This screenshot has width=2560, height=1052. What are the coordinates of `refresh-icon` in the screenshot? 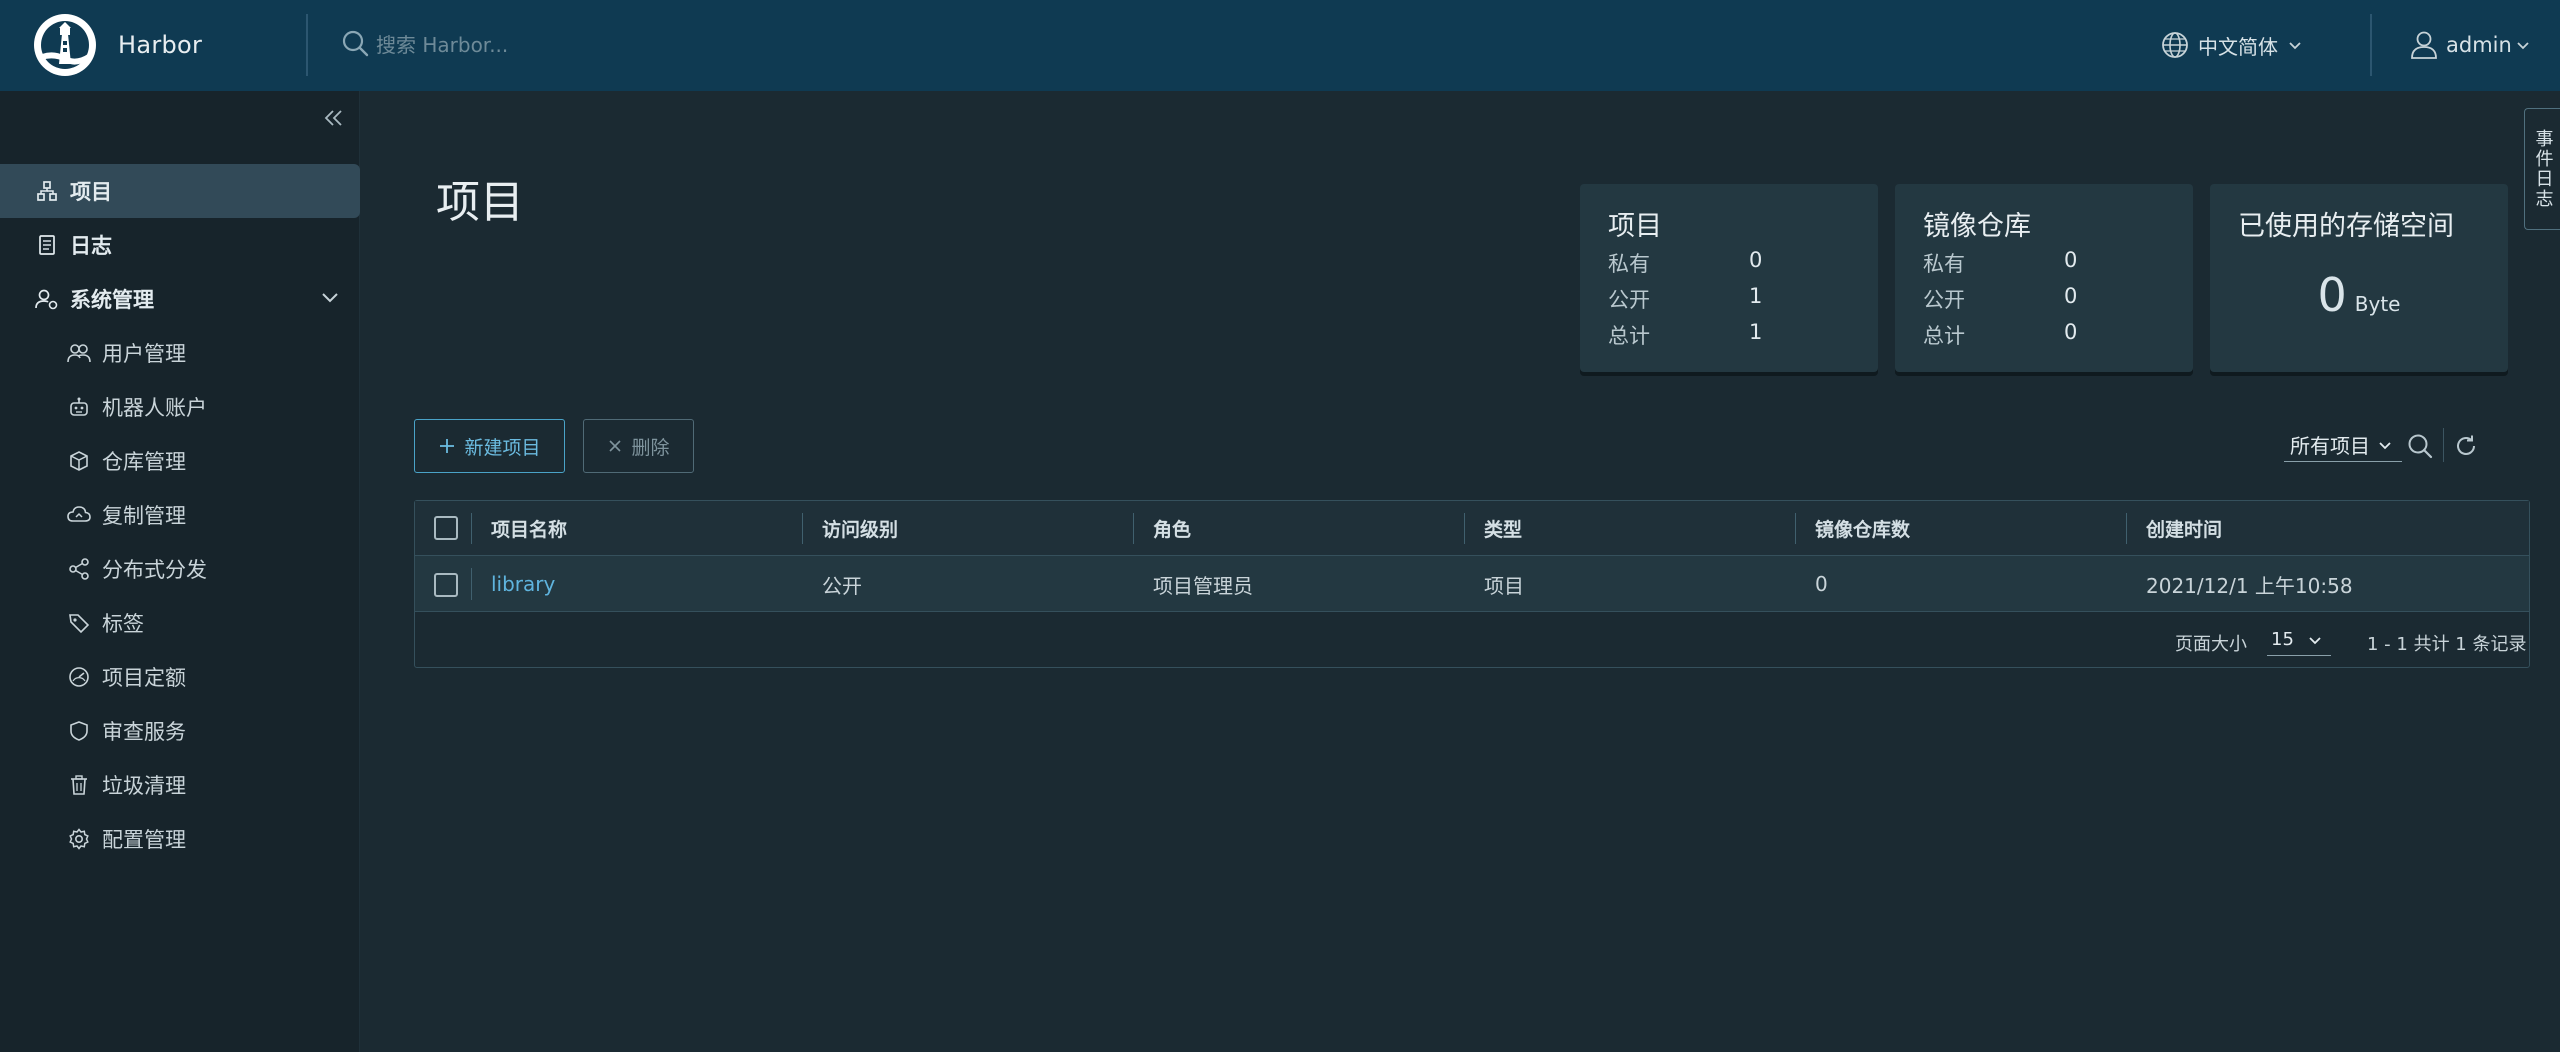 It's located at (2466, 446).